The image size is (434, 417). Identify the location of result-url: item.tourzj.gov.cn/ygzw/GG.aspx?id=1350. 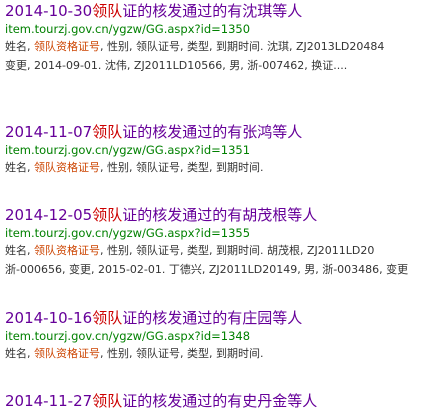
(219, 29).